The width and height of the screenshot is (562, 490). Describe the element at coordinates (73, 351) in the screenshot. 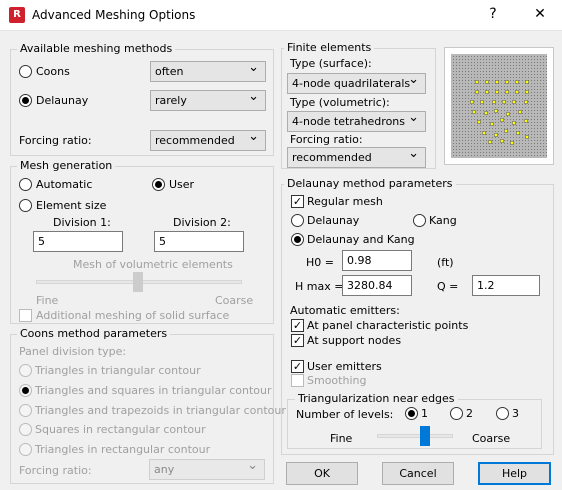

I see `panel-division-label: Panel division type:` at that location.